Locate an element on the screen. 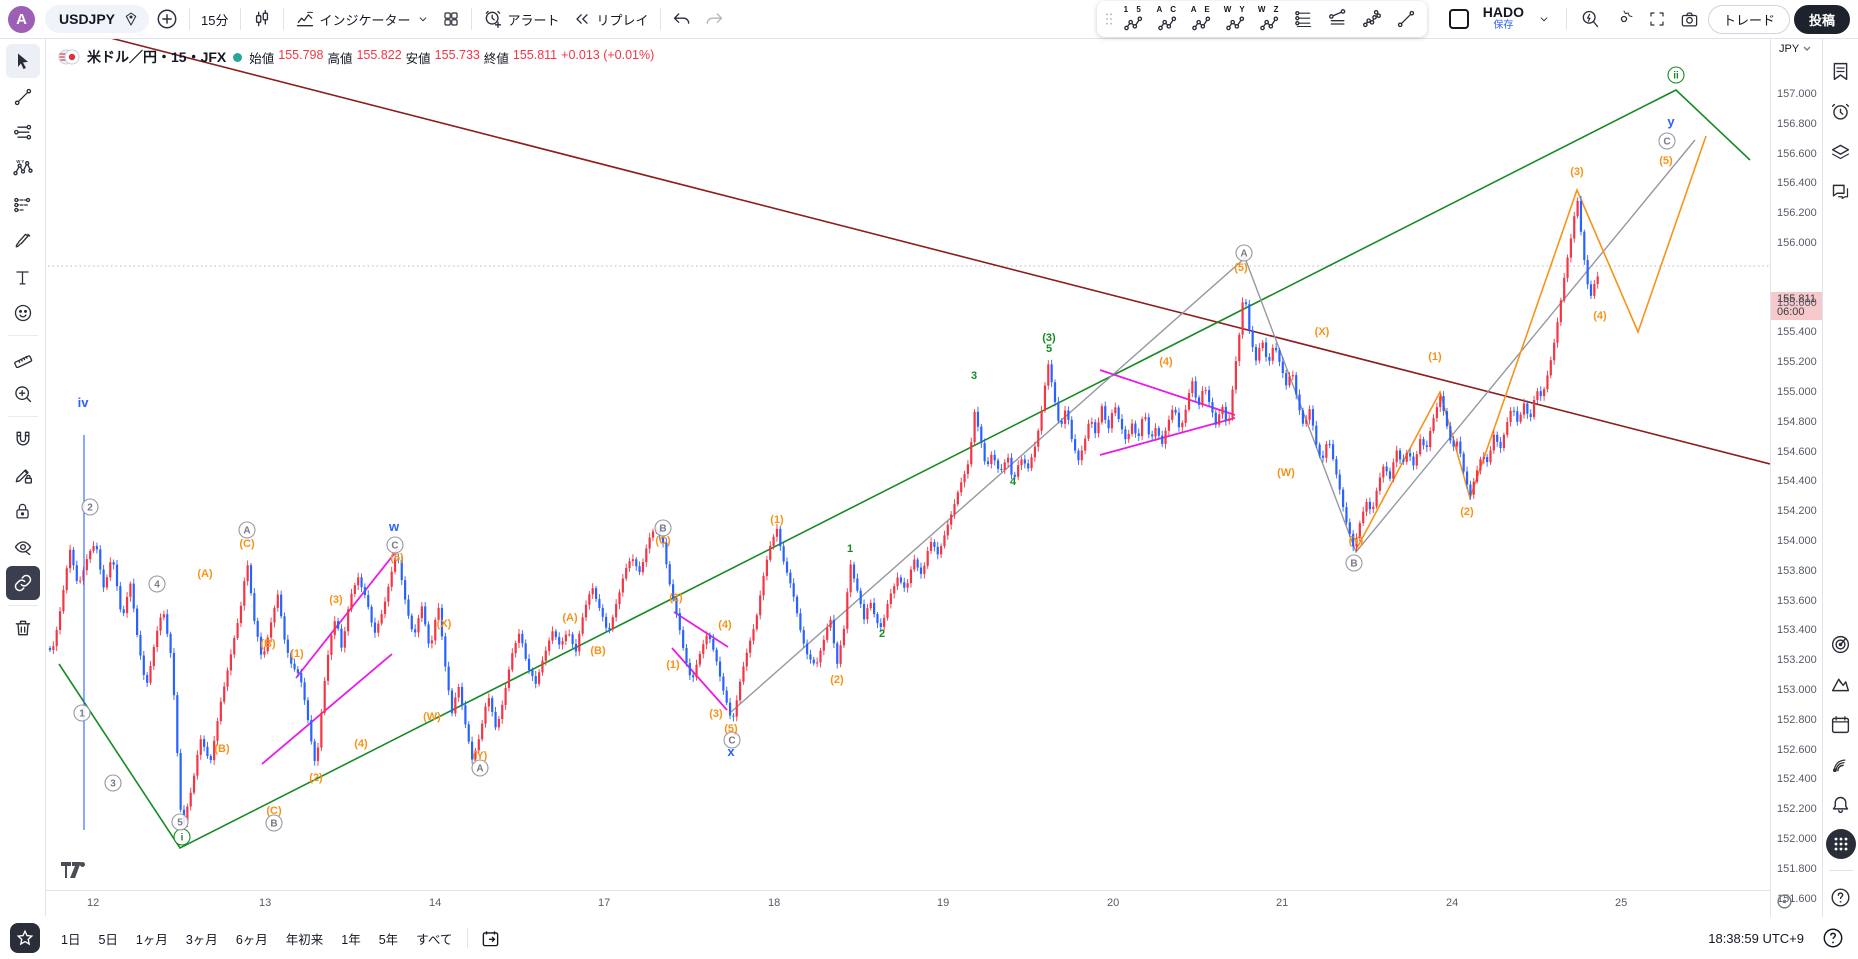 This screenshot has width=1858, height=959. magnet-tool is located at coordinates (23, 439).